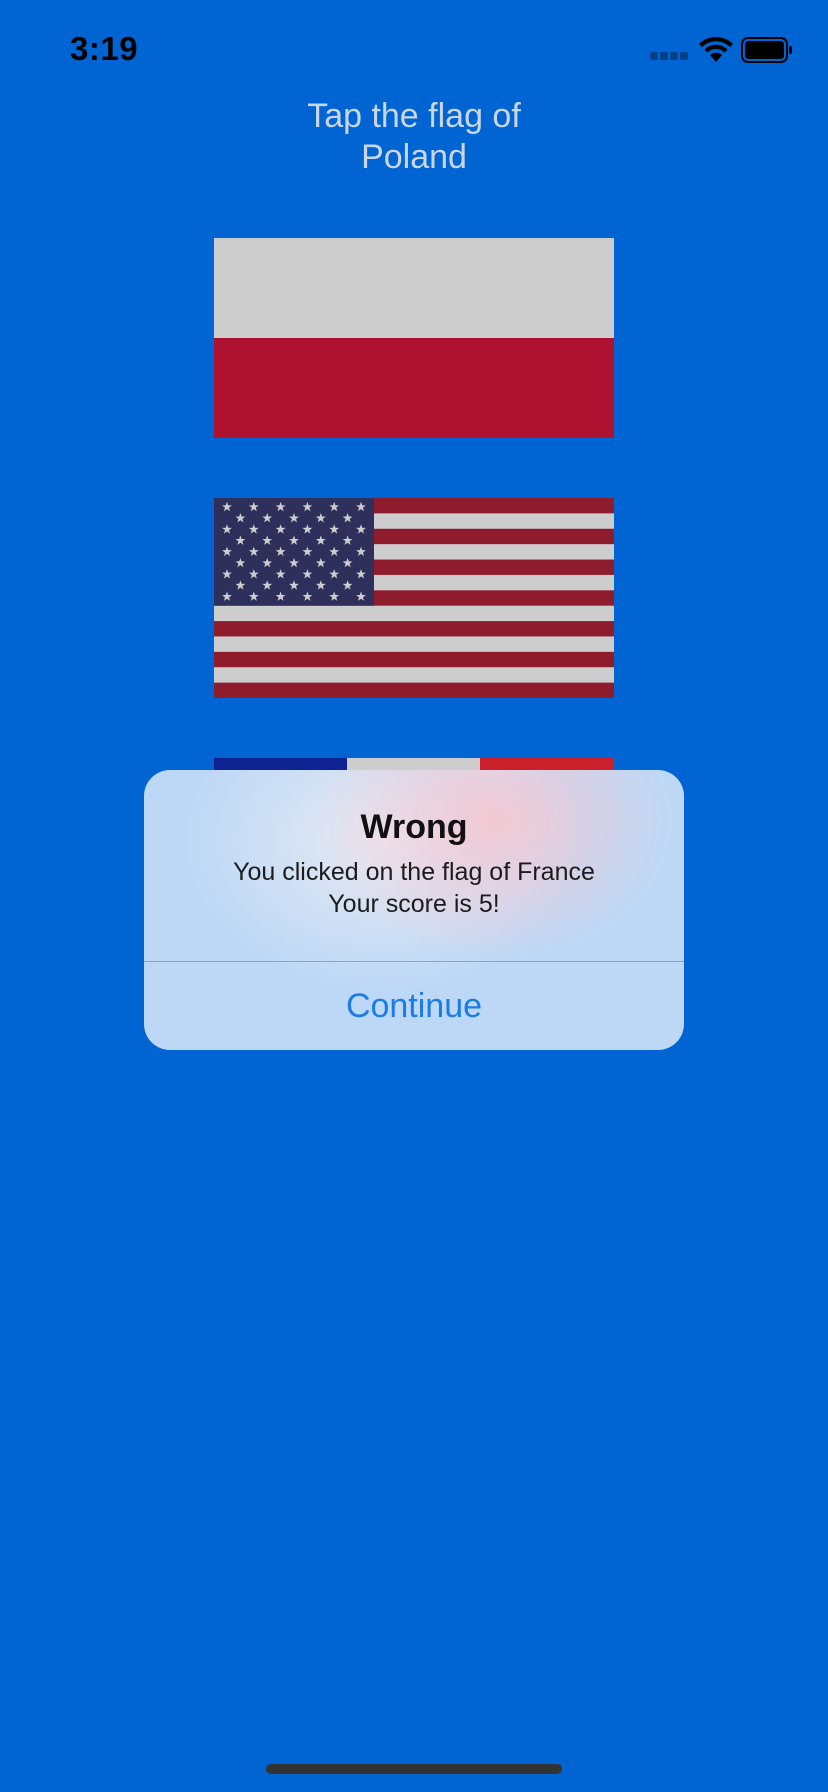 Image resolution: width=828 pixels, height=1792 pixels. I want to click on battery-icon, so click(766, 50).